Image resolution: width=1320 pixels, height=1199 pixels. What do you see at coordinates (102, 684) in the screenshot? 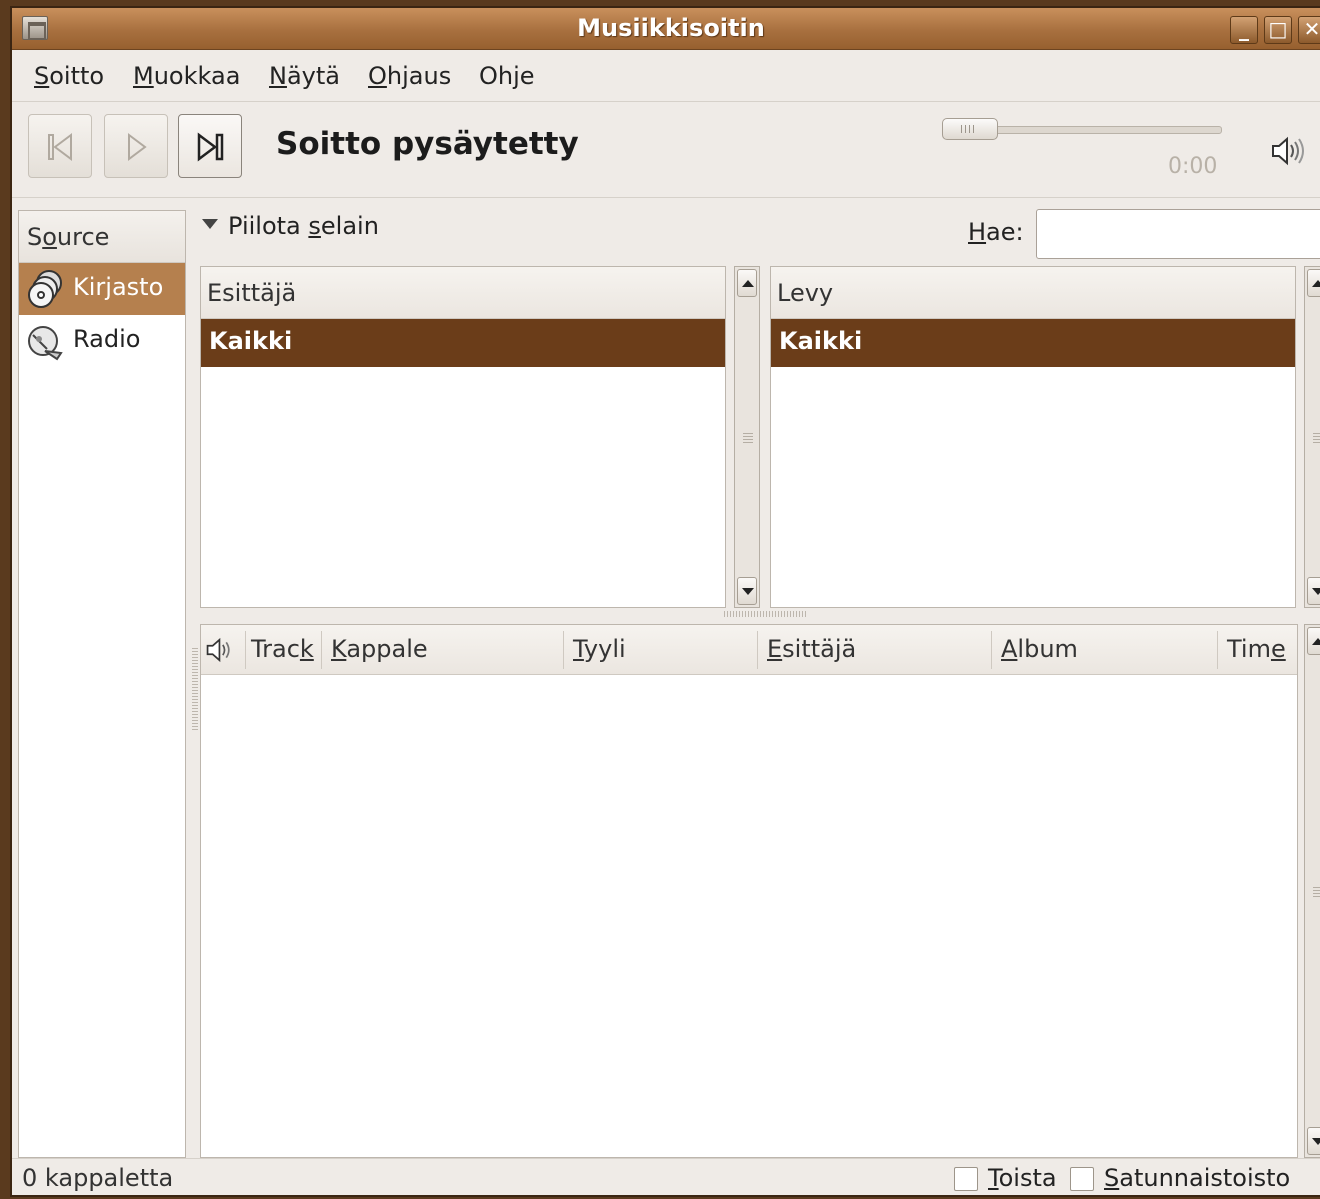
I see `source-list: Source Kirjasto Radio` at bounding box center [102, 684].